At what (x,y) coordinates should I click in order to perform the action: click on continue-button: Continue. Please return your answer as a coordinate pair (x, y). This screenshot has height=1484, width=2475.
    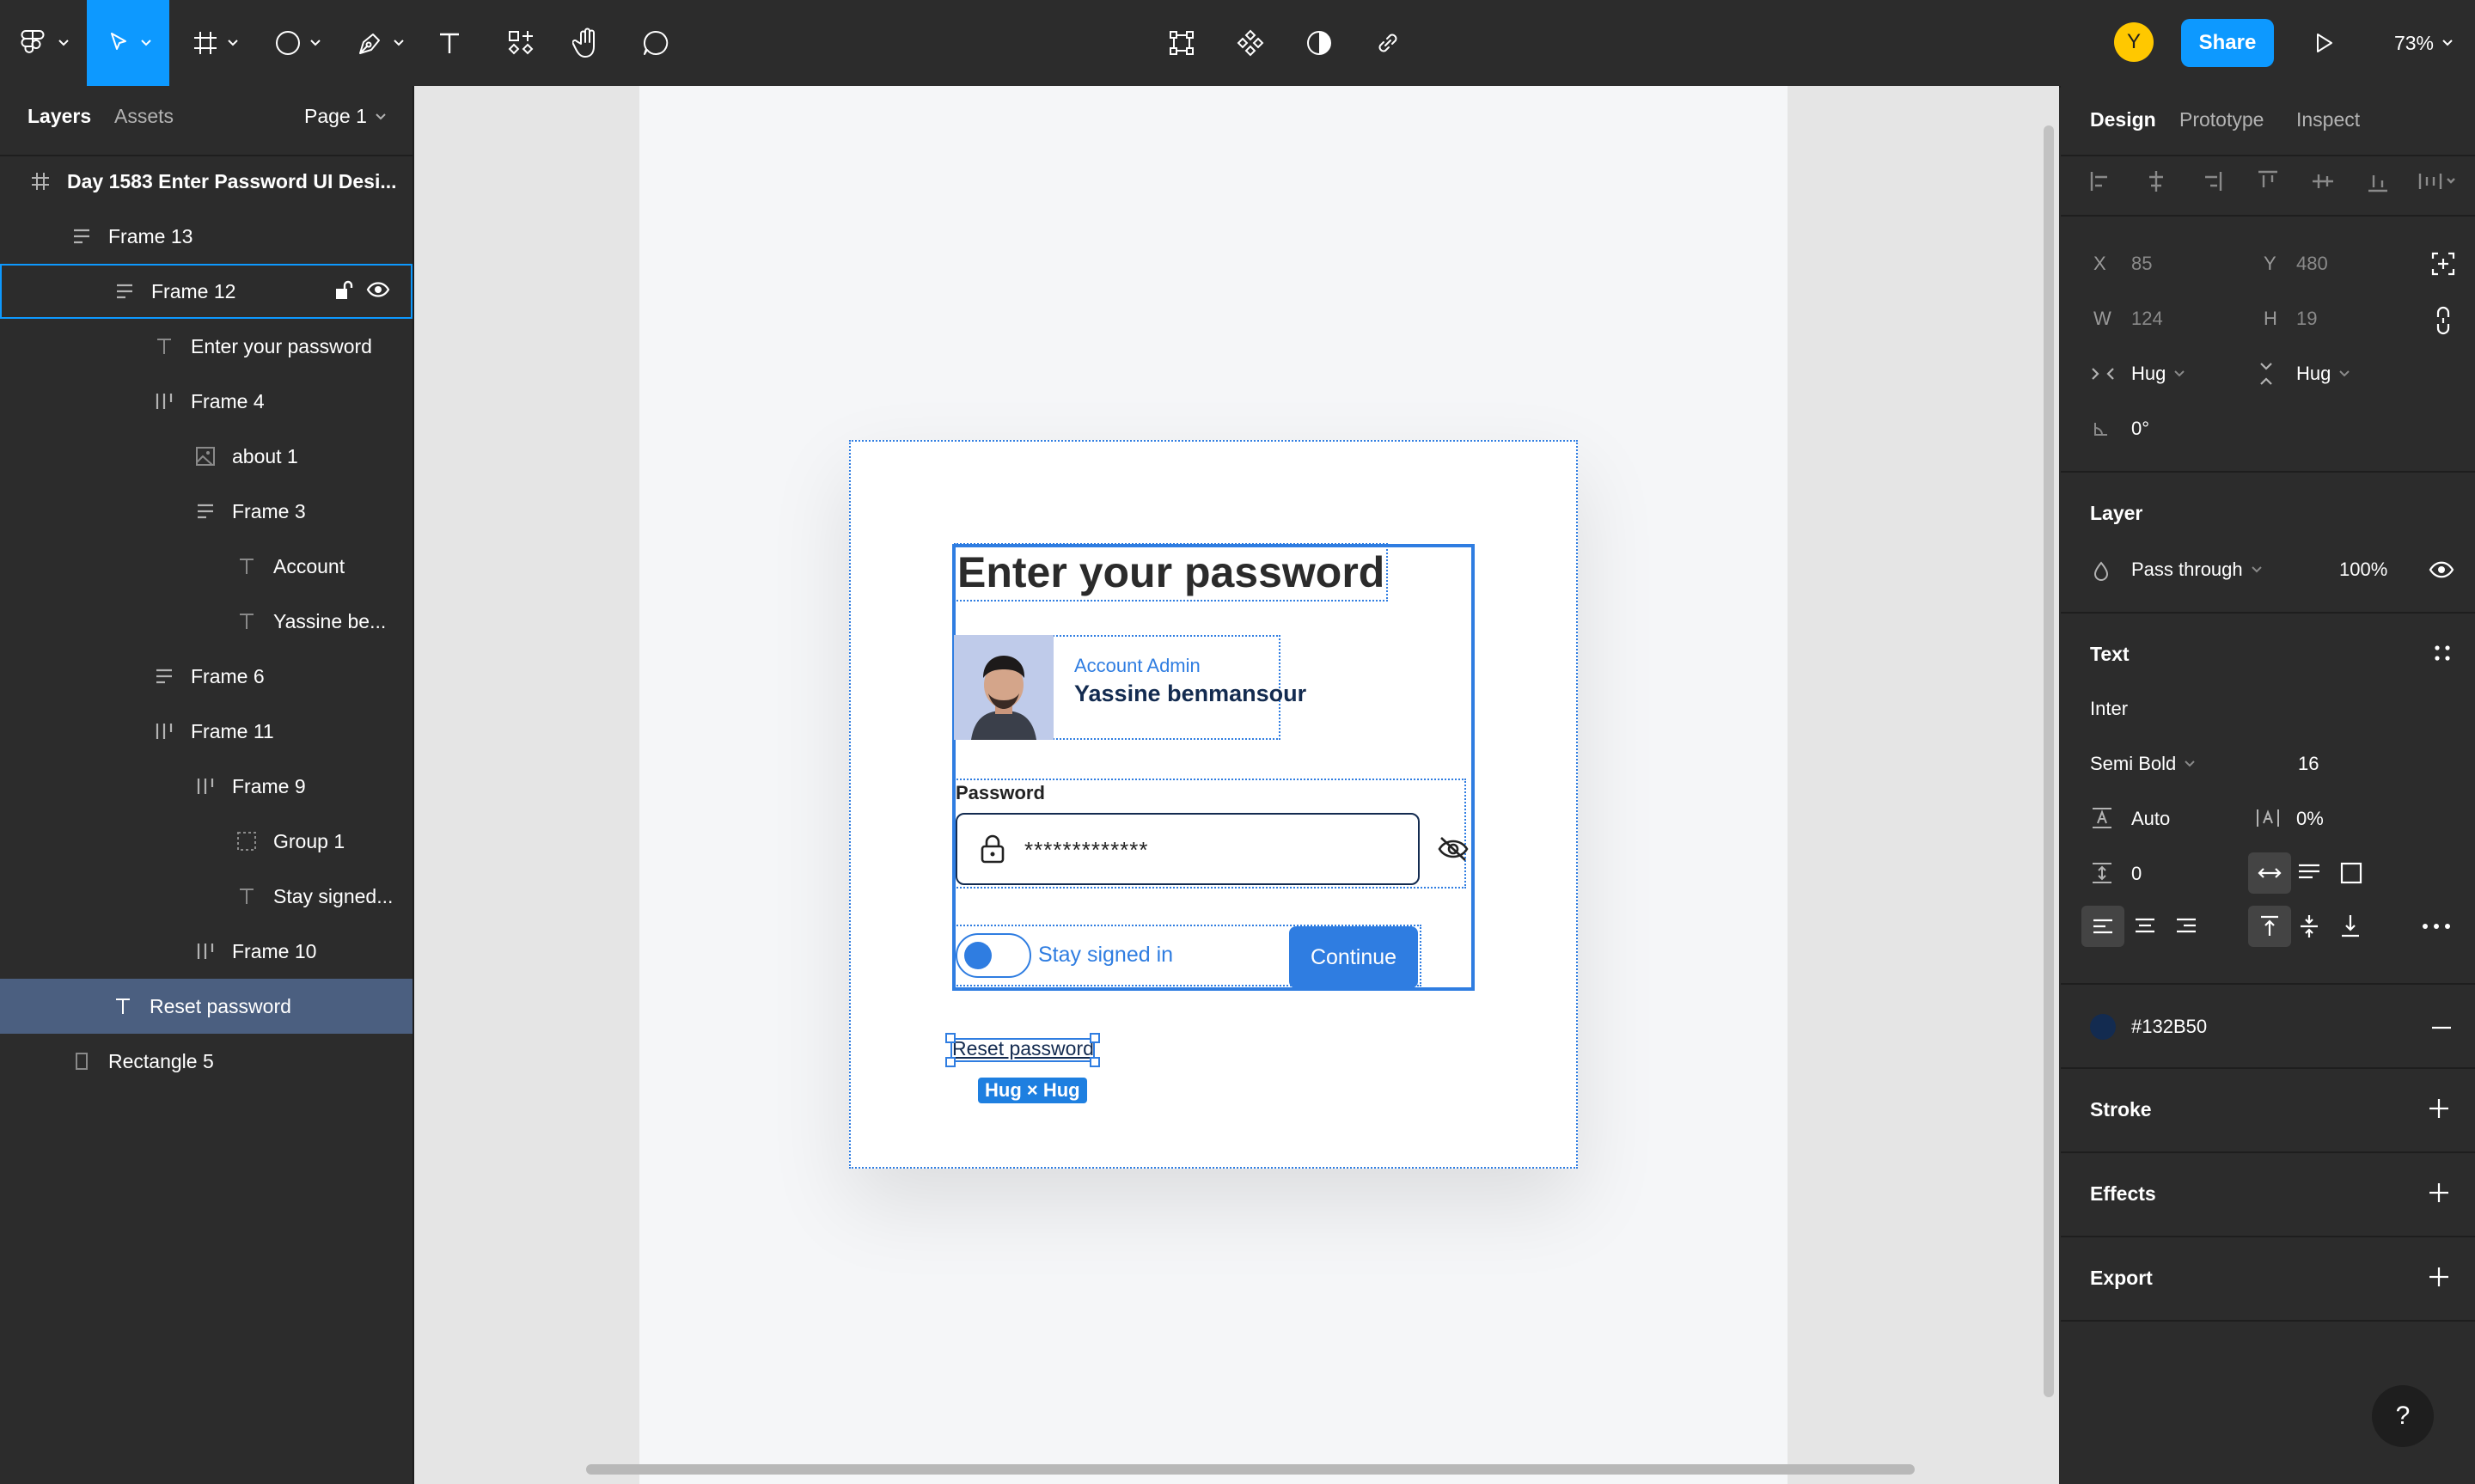
    Looking at the image, I should click on (1353, 957).